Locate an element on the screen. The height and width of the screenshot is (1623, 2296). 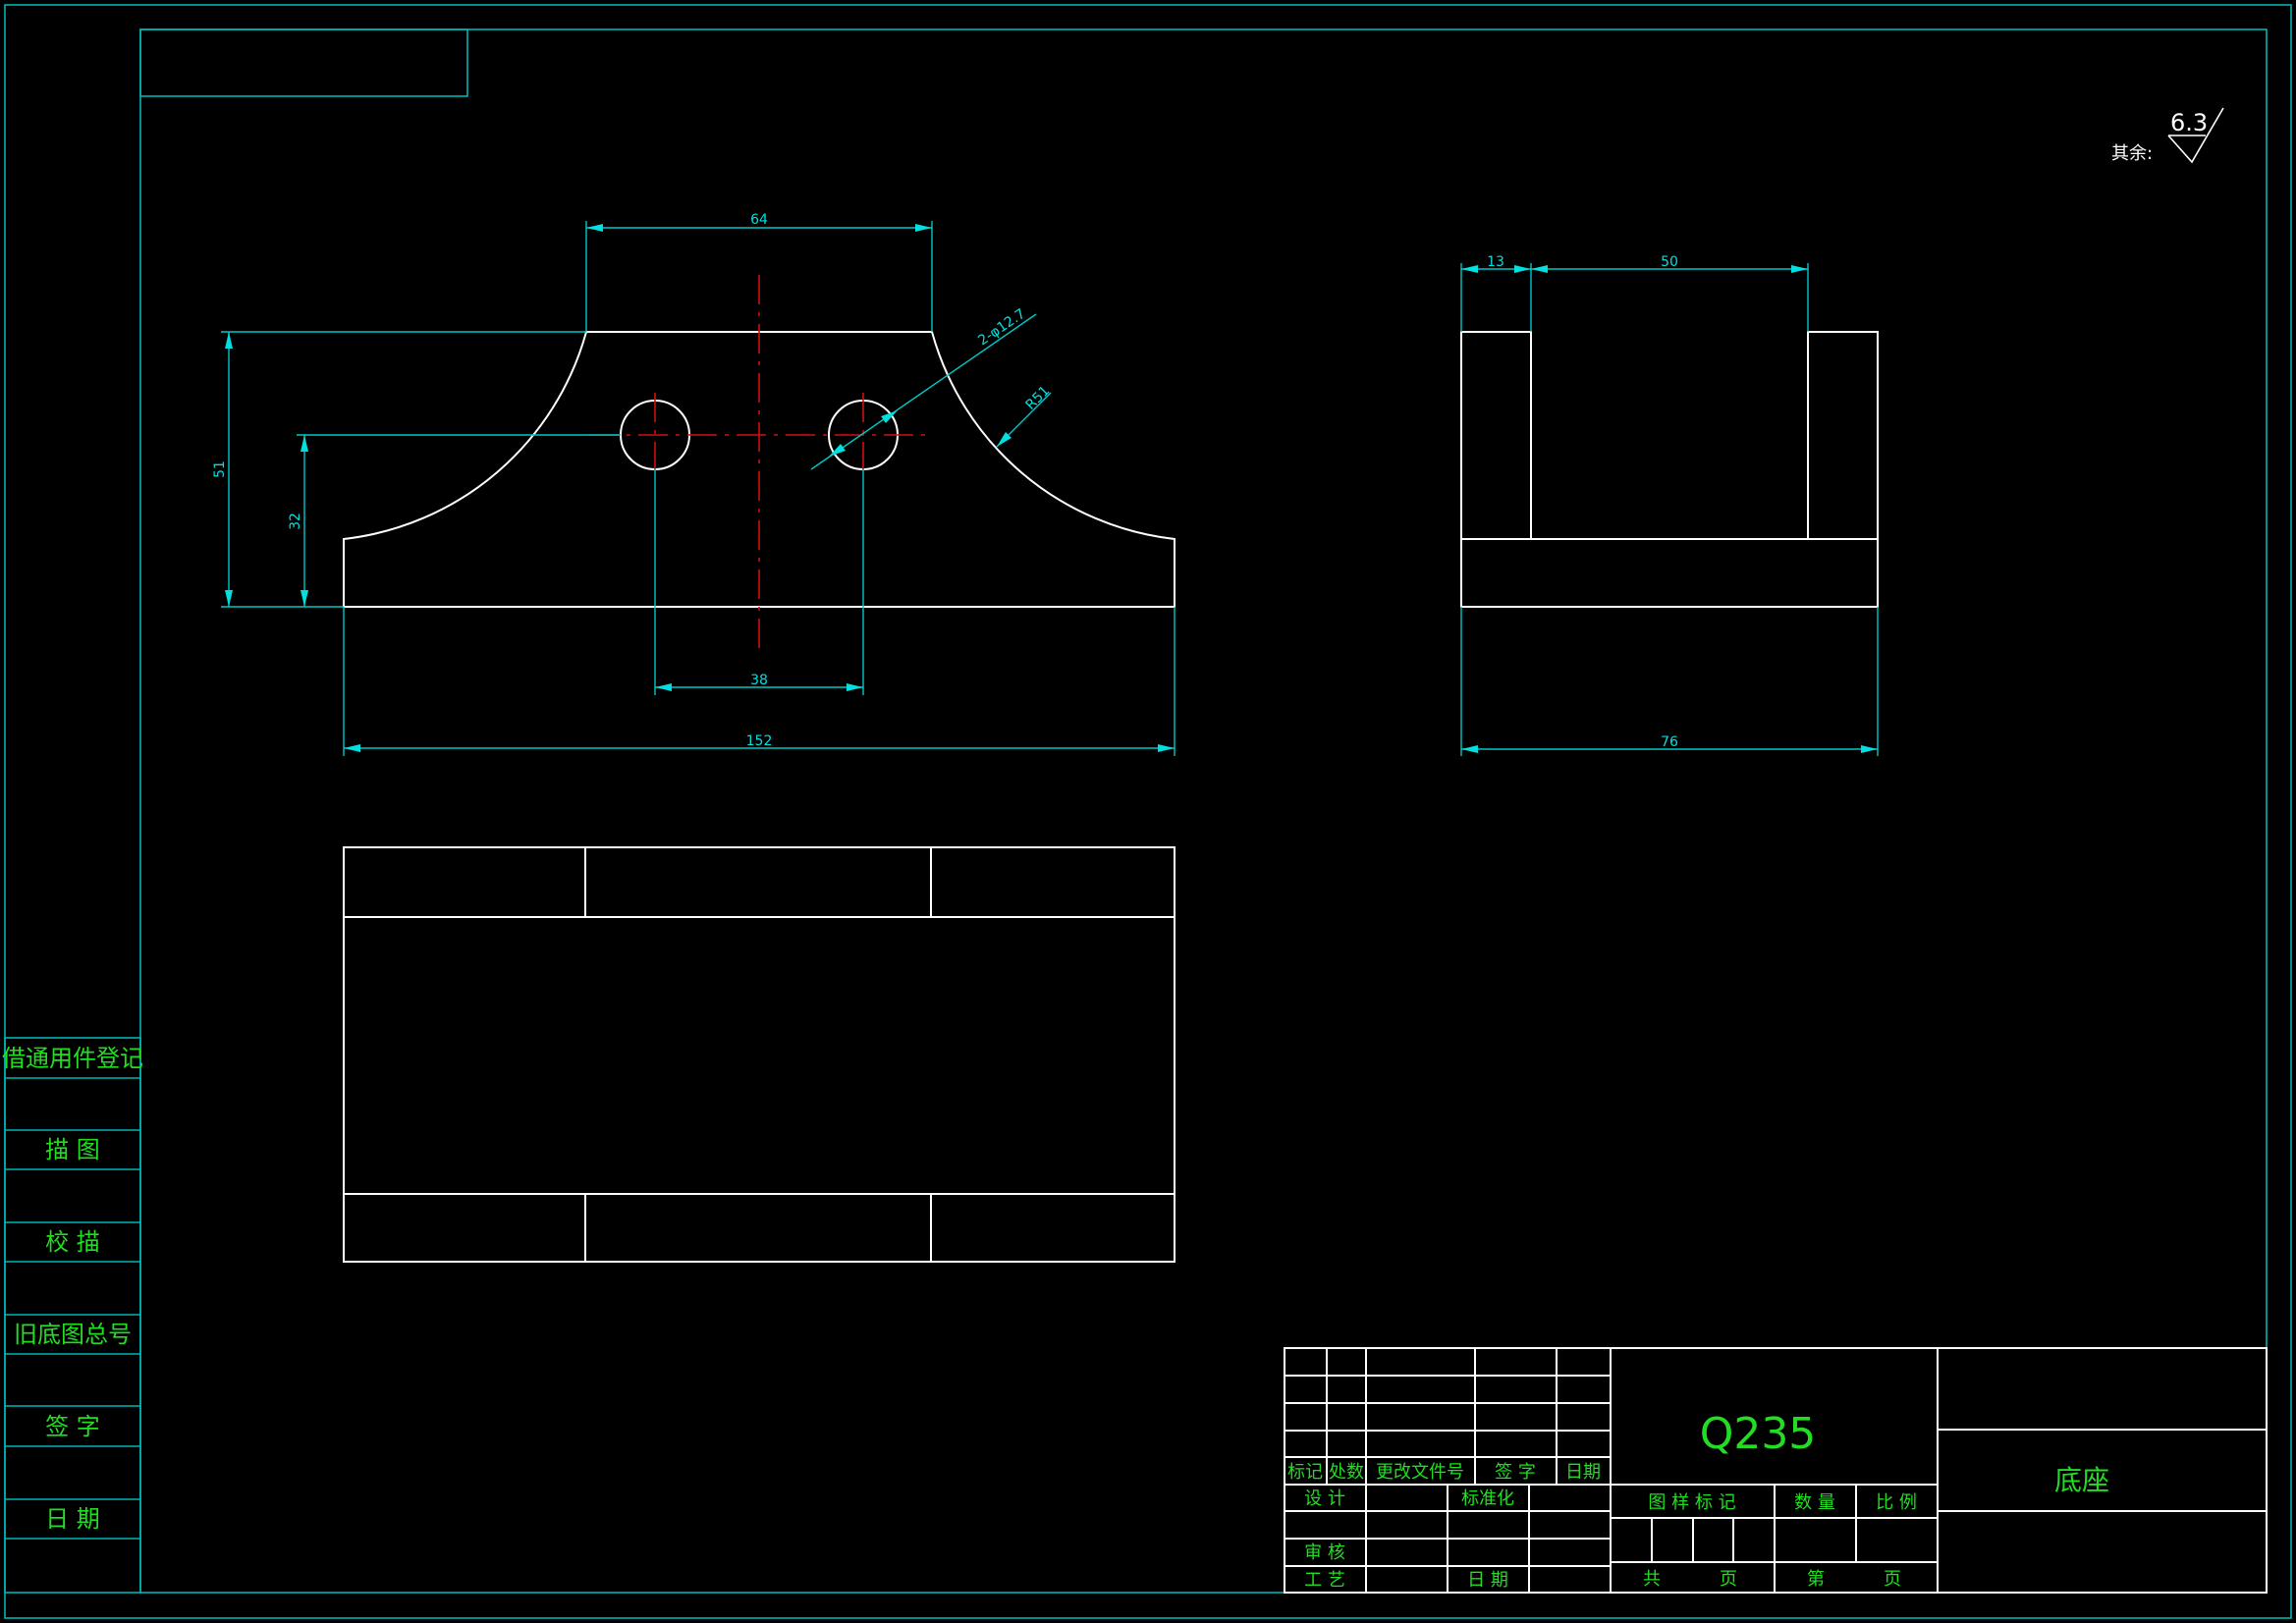
sidebar-label-signature: 签 字 is located at coordinates (72, 1426).